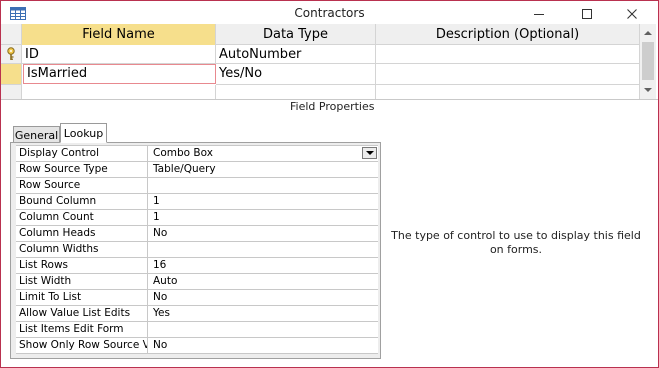 The height and width of the screenshot is (368, 659). What do you see at coordinates (82, 297) in the screenshot?
I see `property-name: Limit To List` at bounding box center [82, 297].